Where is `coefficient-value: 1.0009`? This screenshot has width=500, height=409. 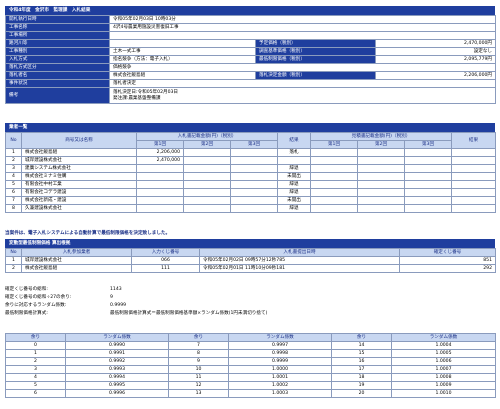
coefficient-value: 1.0009 is located at coordinates (443, 385).